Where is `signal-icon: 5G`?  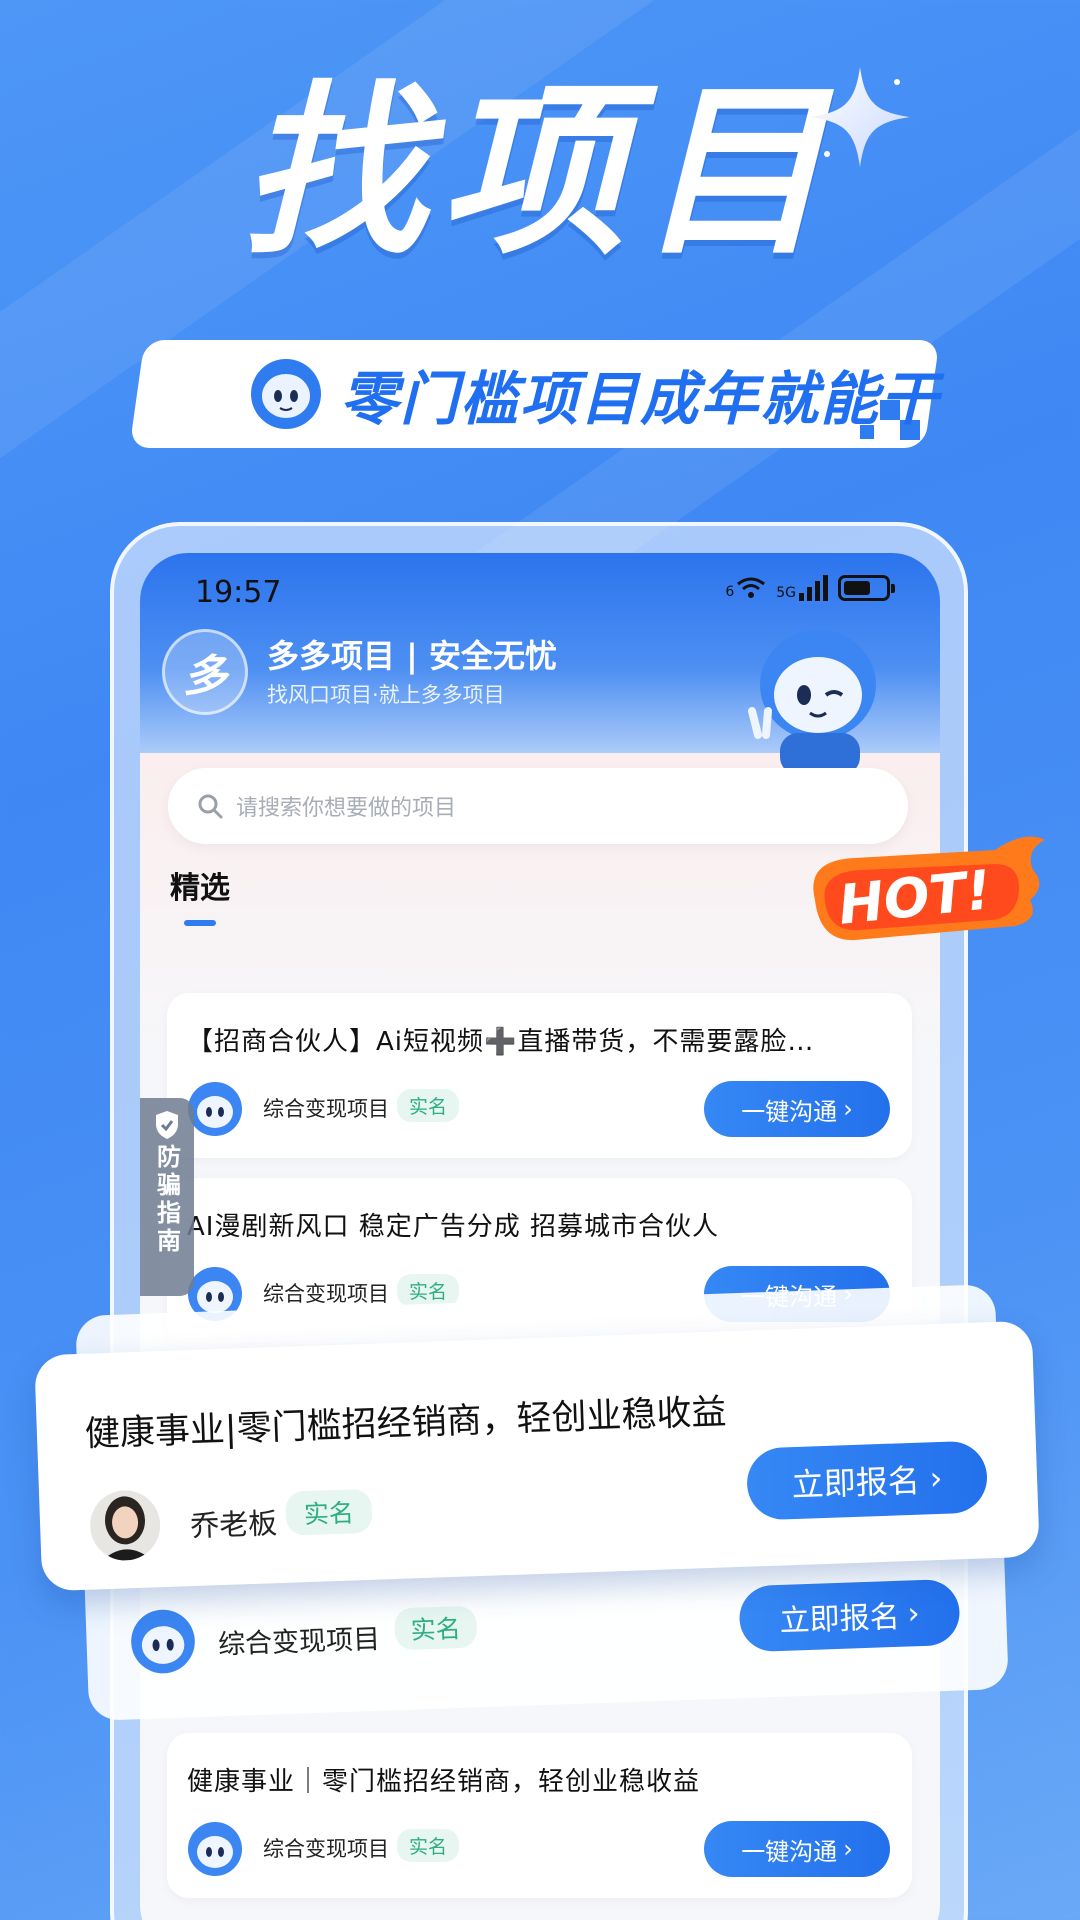
signal-icon: 5G is located at coordinates (802, 588).